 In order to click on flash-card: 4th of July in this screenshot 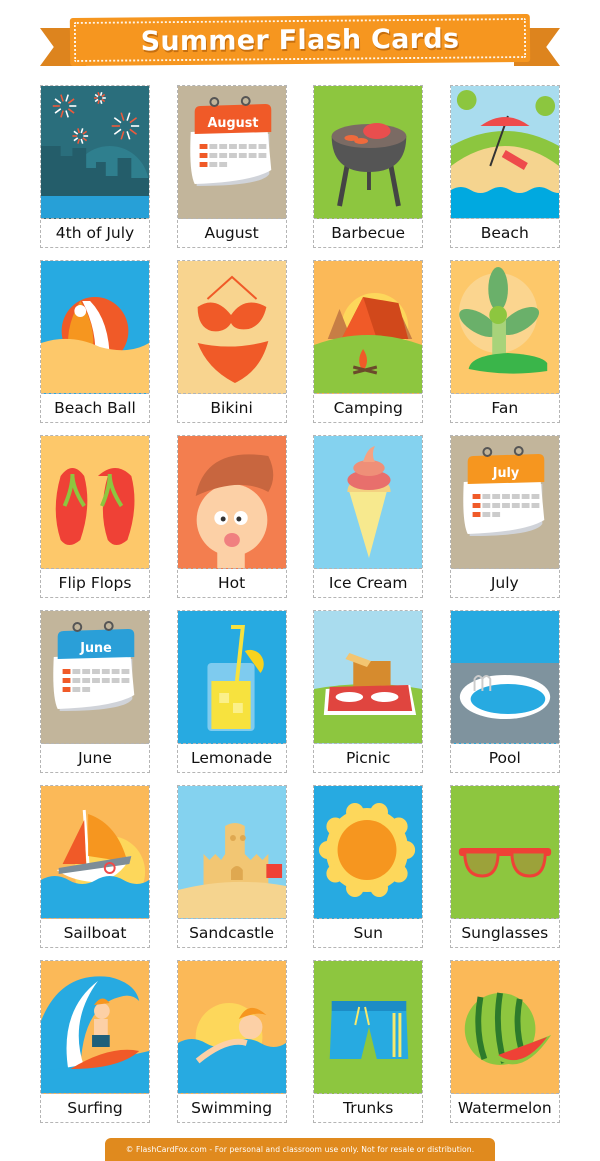, I will do `click(95, 166)`.